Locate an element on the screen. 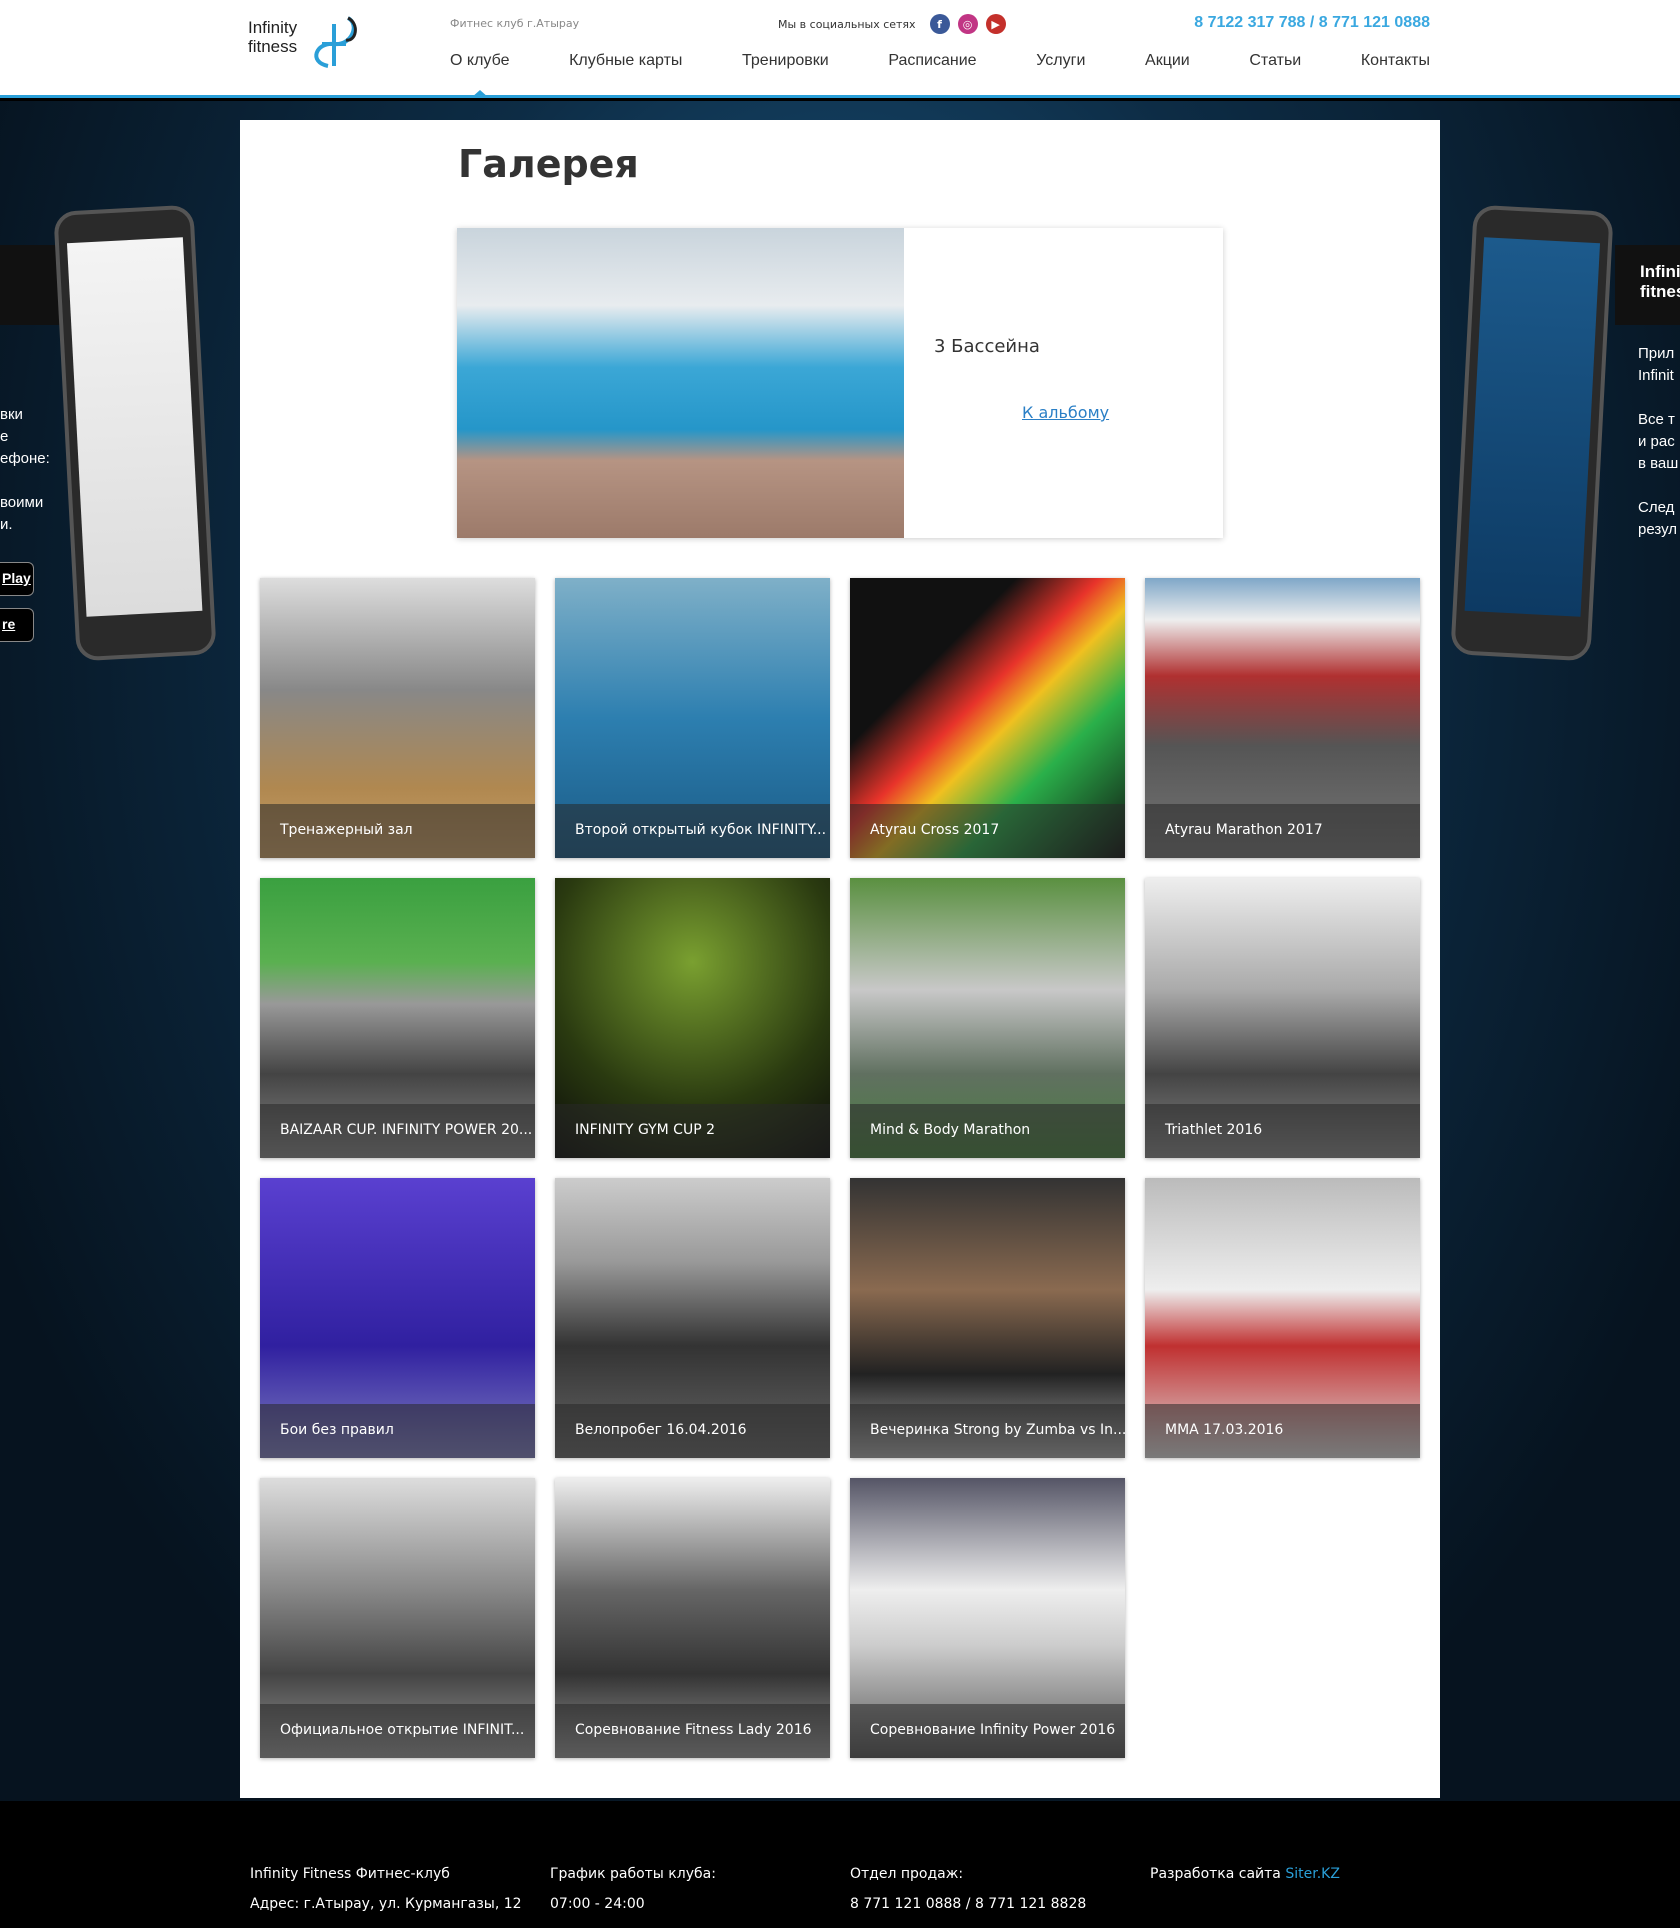 The image size is (1680, 1928). nav-about: О клубе is located at coordinates (479, 61).